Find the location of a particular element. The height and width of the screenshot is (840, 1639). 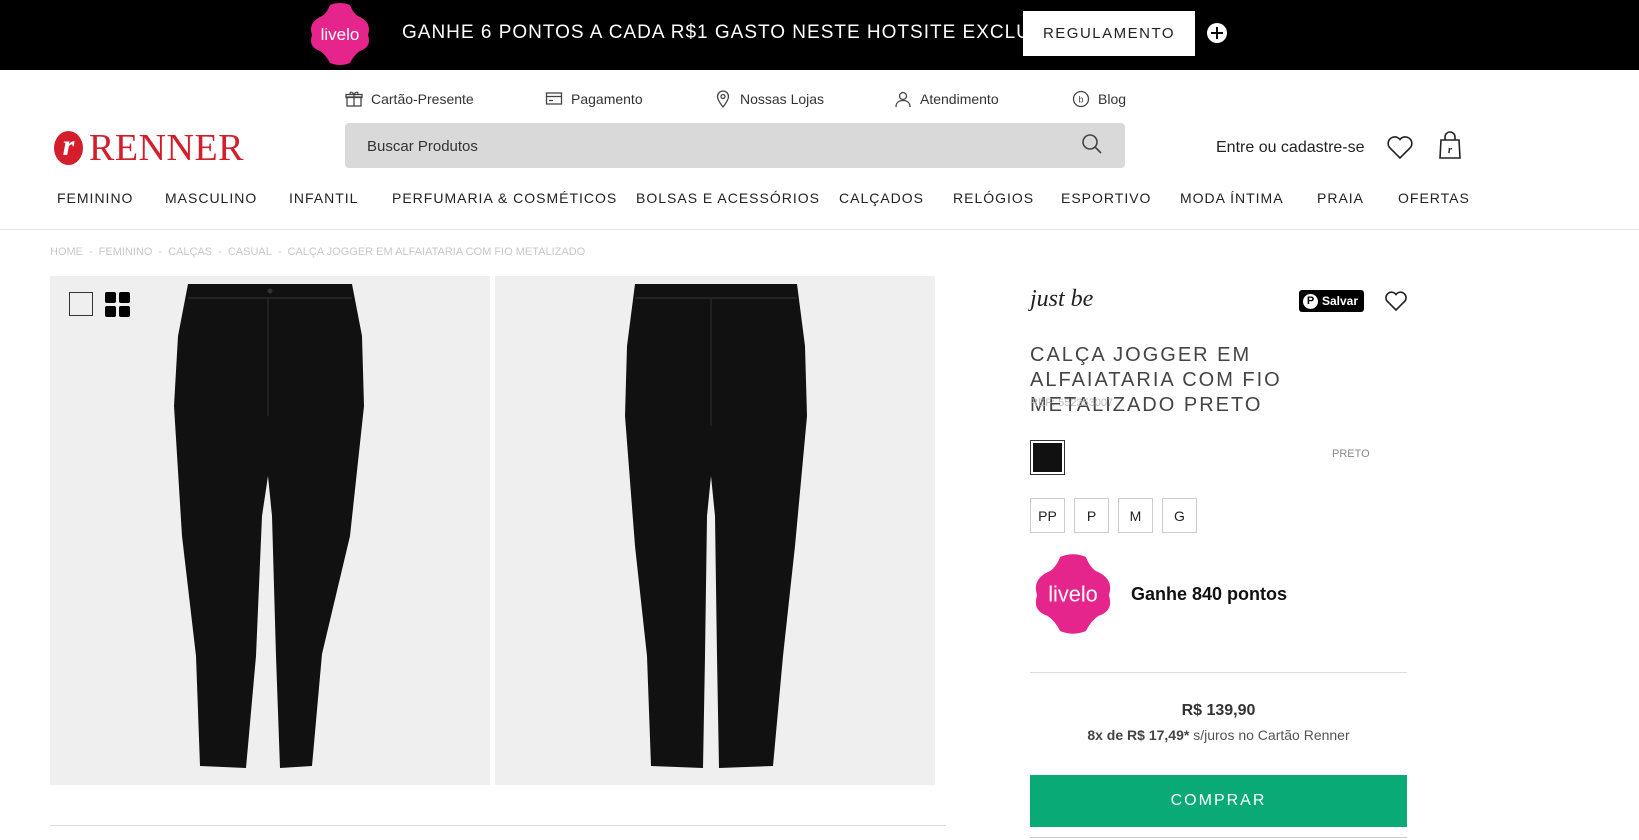

location-pin-icon is located at coordinates (723, 99).